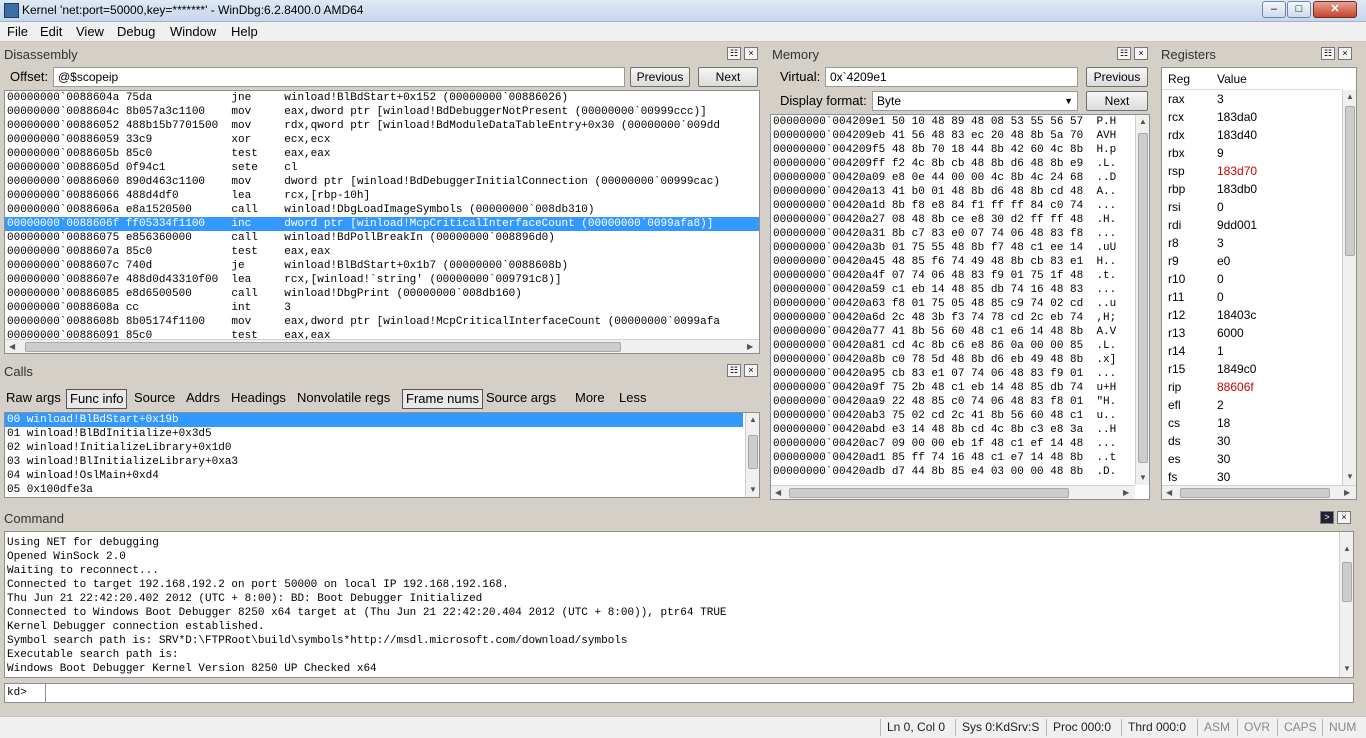 This screenshot has height=738, width=1366. I want to click on register-row: rip 88606f, so click(1252, 389).